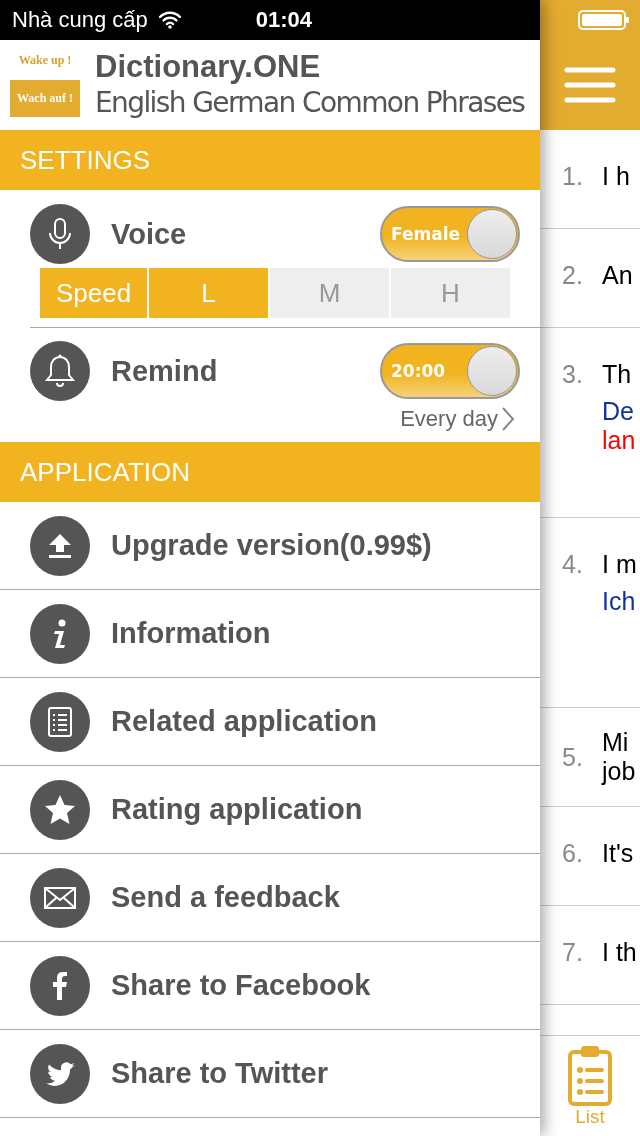 Image resolution: width=640 pixels, height=1136 pixels. What do you see at coordinates (619, 440) in the screenshot?
I see `note-text: lan` at bounding box center [619, 440].